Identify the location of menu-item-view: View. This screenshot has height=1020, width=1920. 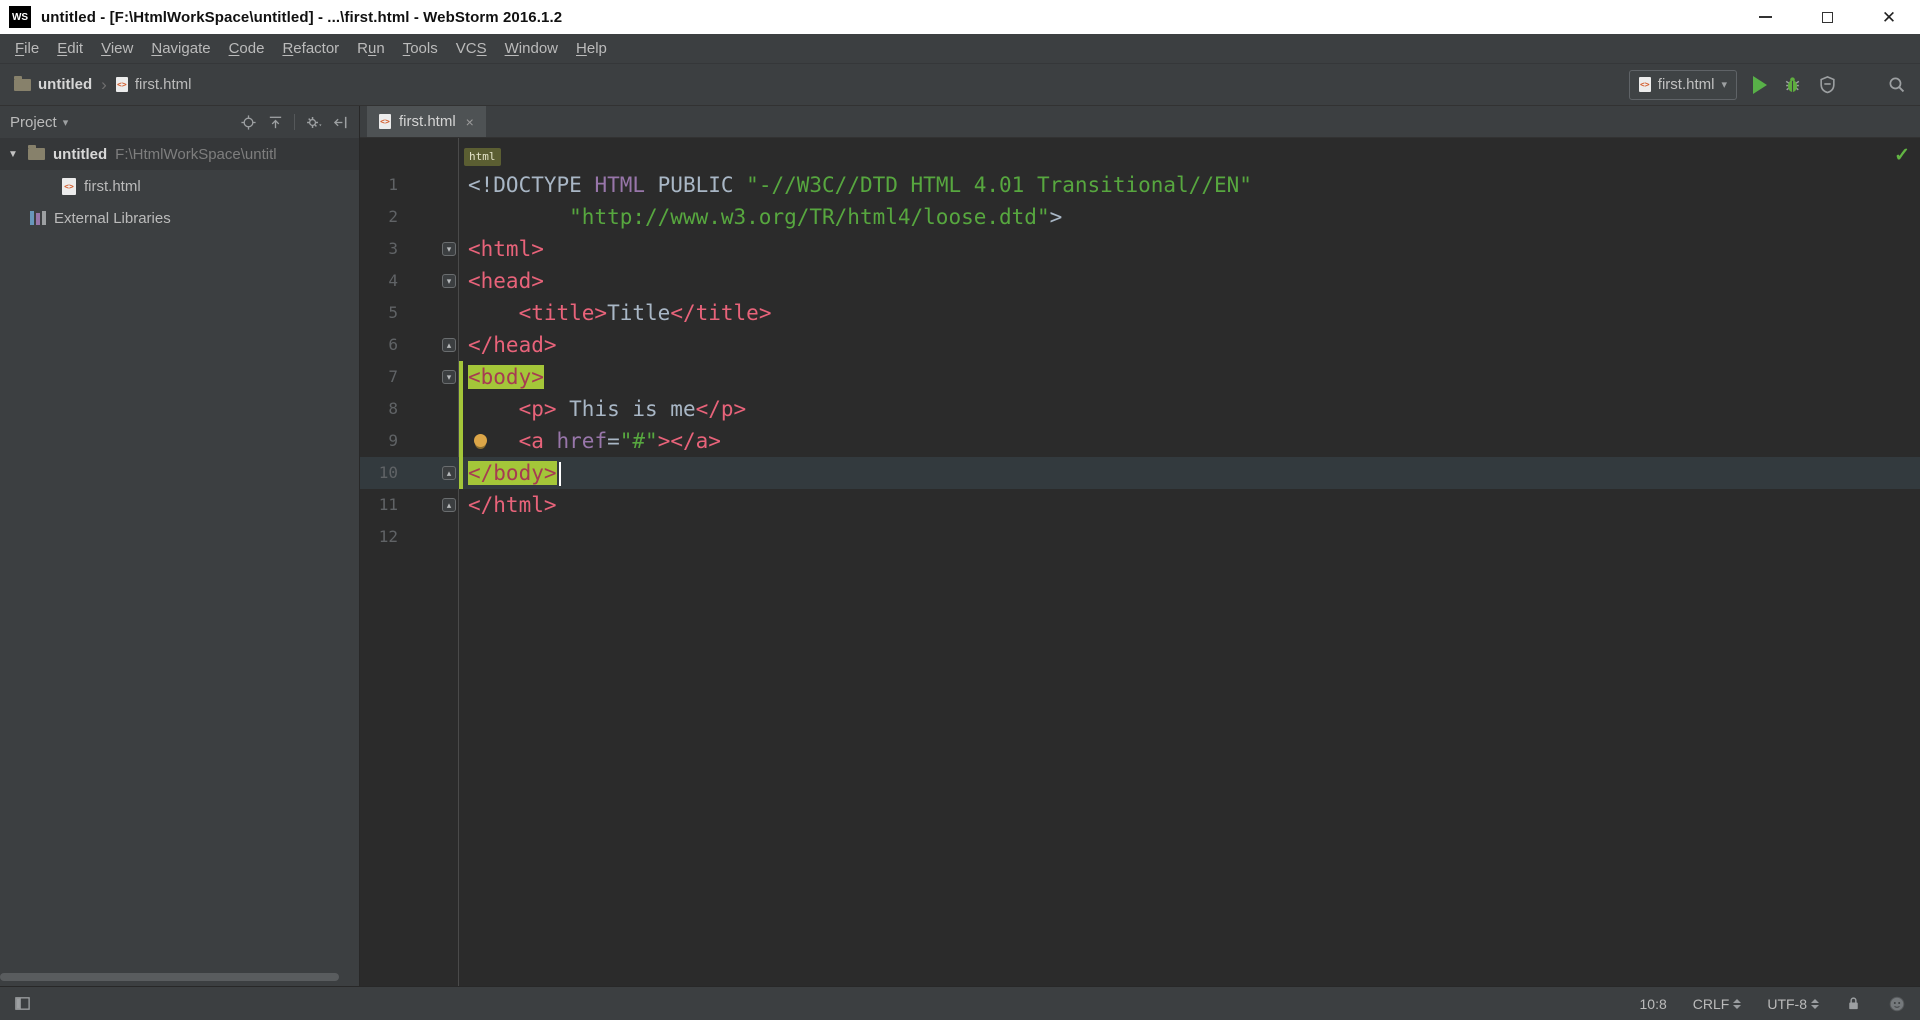
(117, 48).